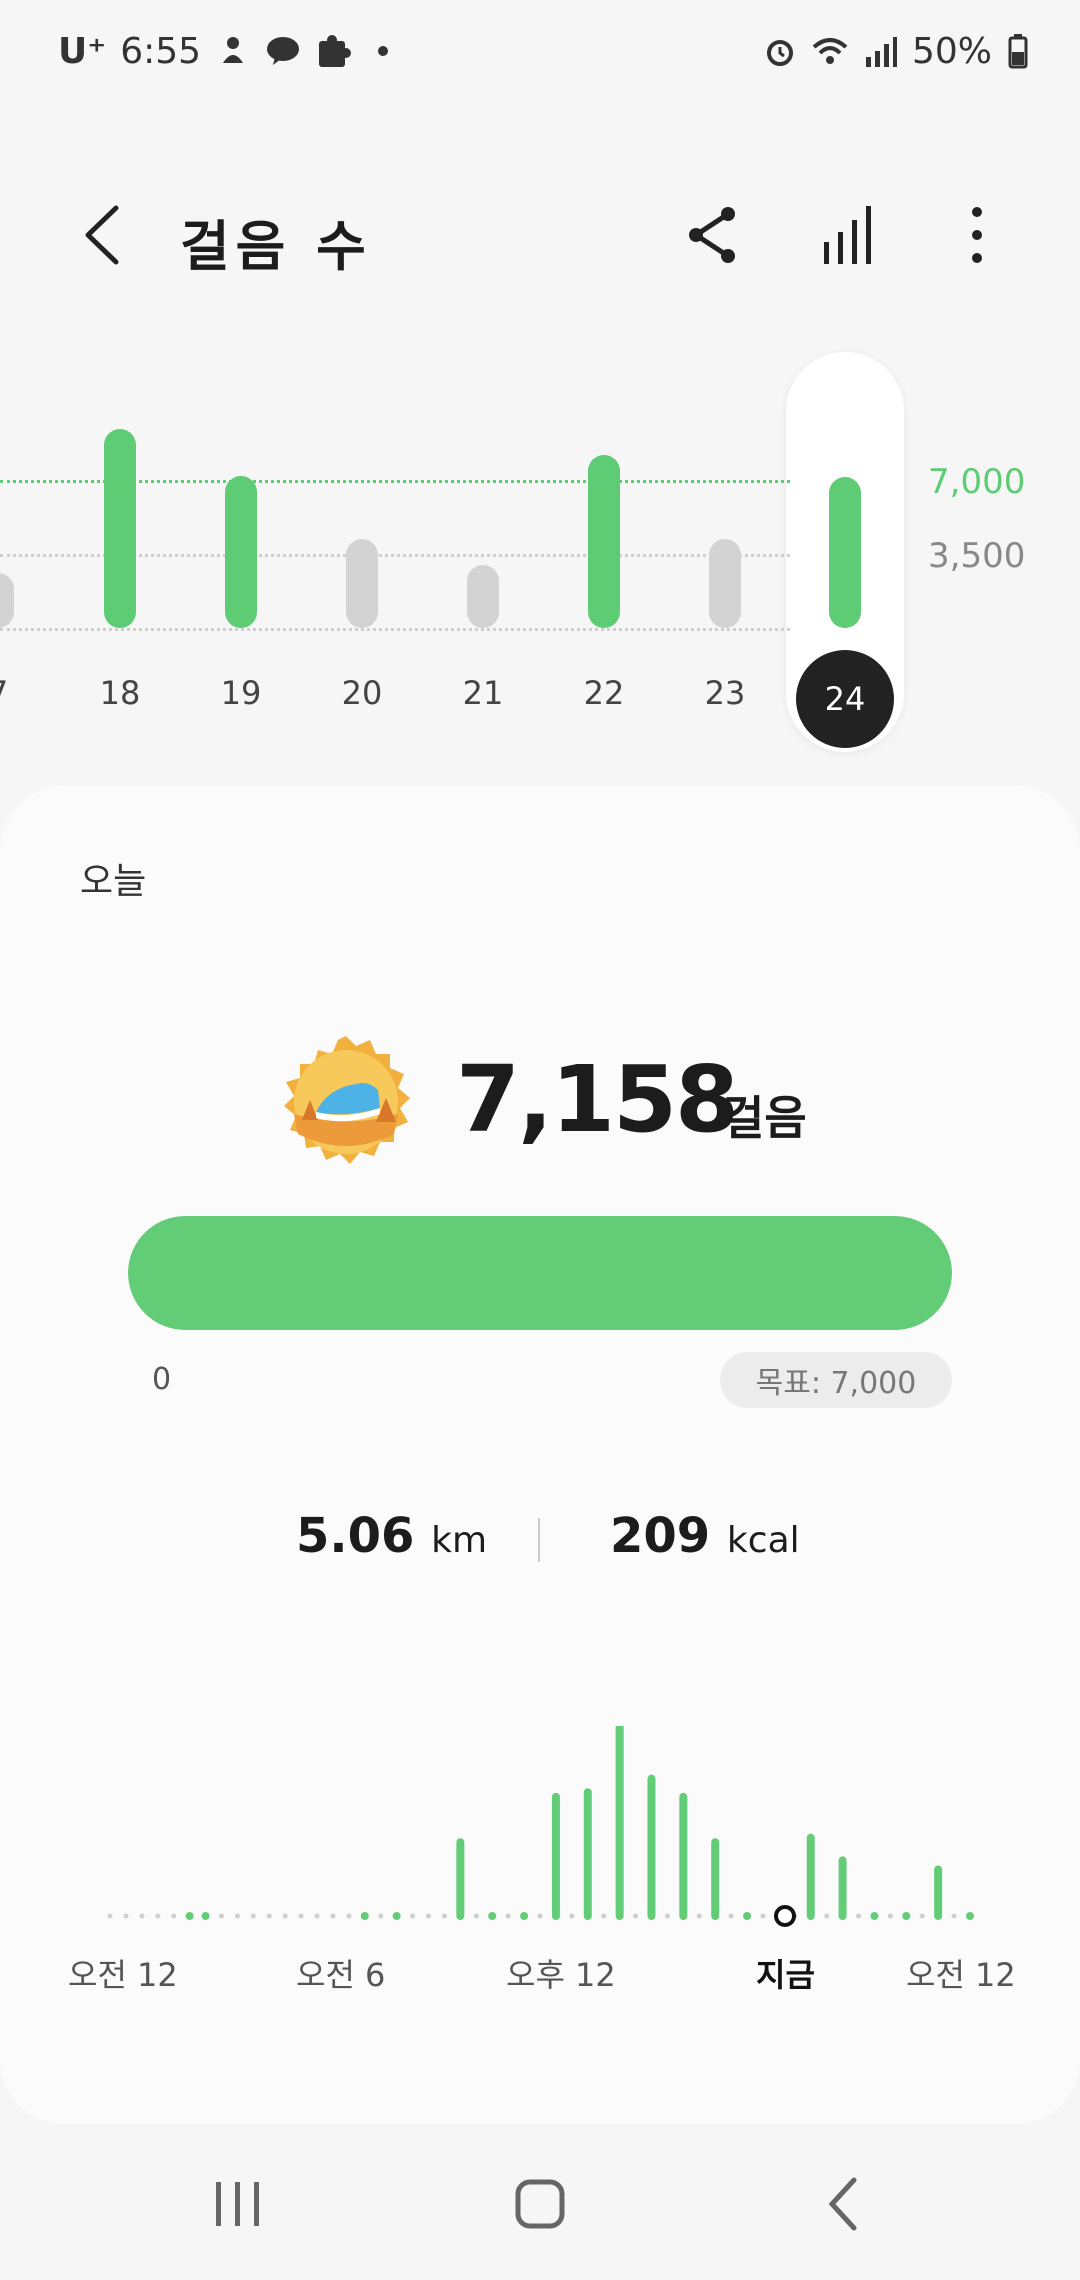 The image size is (1080, 2280). Describe the element at coordinates (341, 1975) in the screenshot. I see `x-label-6am: 오전 6` at that location.